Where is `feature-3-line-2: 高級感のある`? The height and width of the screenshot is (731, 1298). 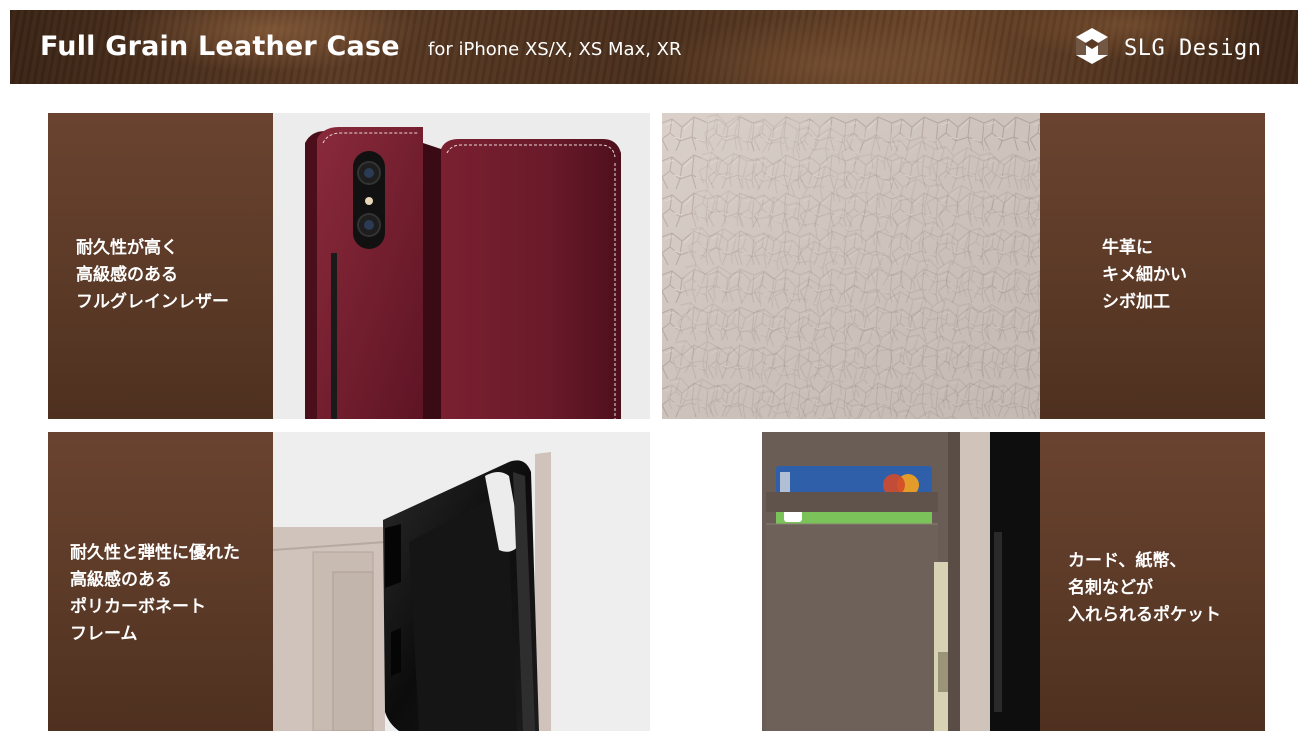
feature-3-line-2: 高級感のある is located at coordinates (121, 580).